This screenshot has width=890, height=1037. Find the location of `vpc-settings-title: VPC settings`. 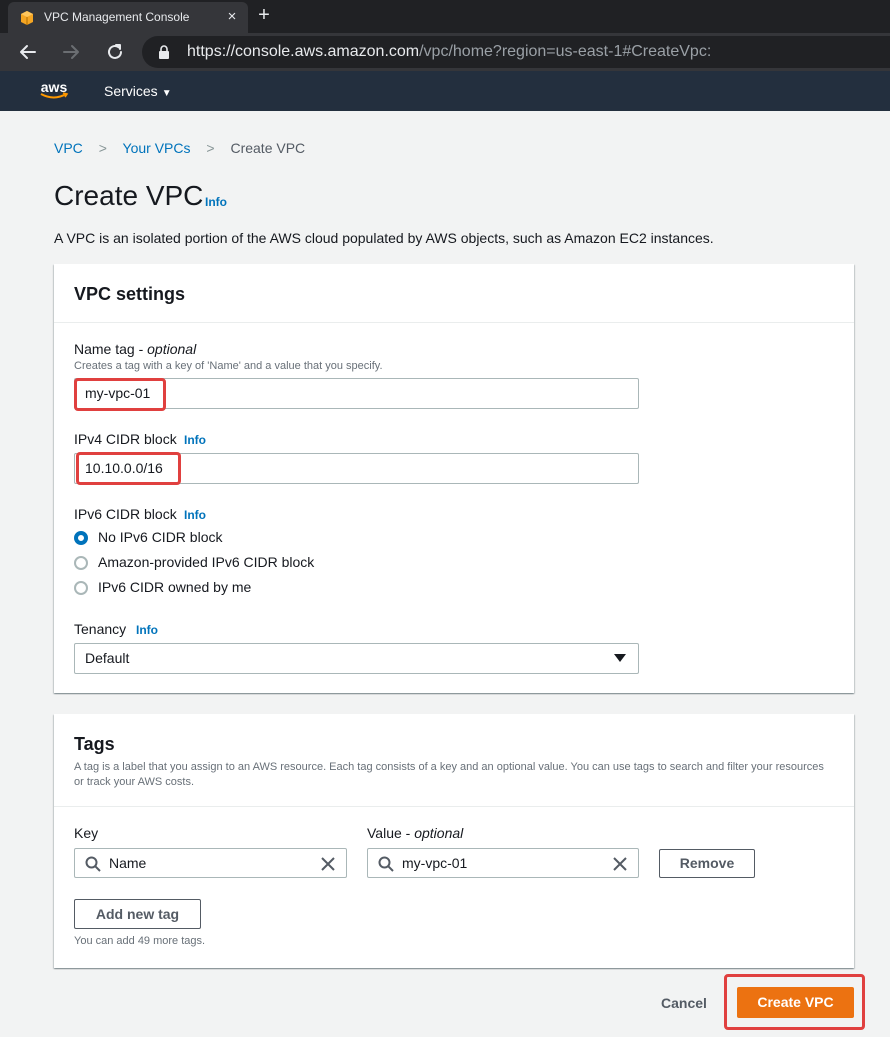

vpc-settings-title: VPC settings is located at coordinates (130, 294).